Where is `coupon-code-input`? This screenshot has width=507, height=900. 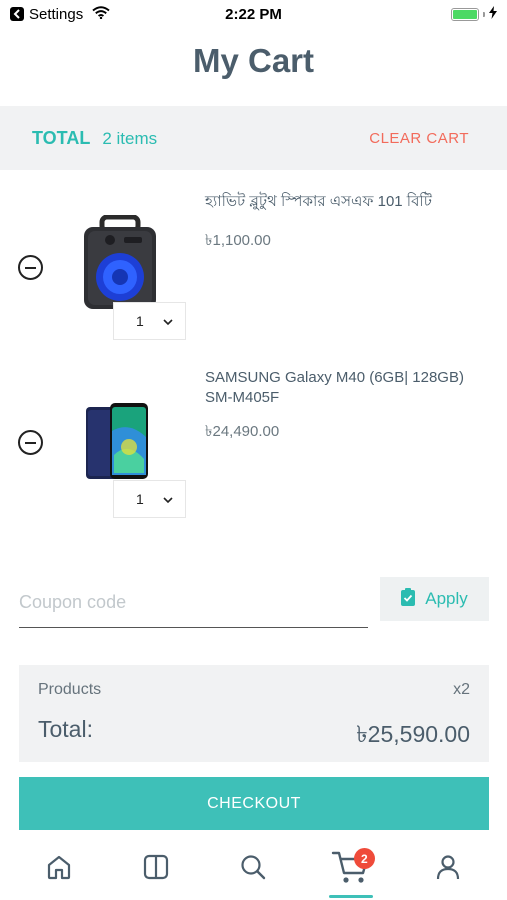
coupon-code-input is located at coordinates (193, 602).